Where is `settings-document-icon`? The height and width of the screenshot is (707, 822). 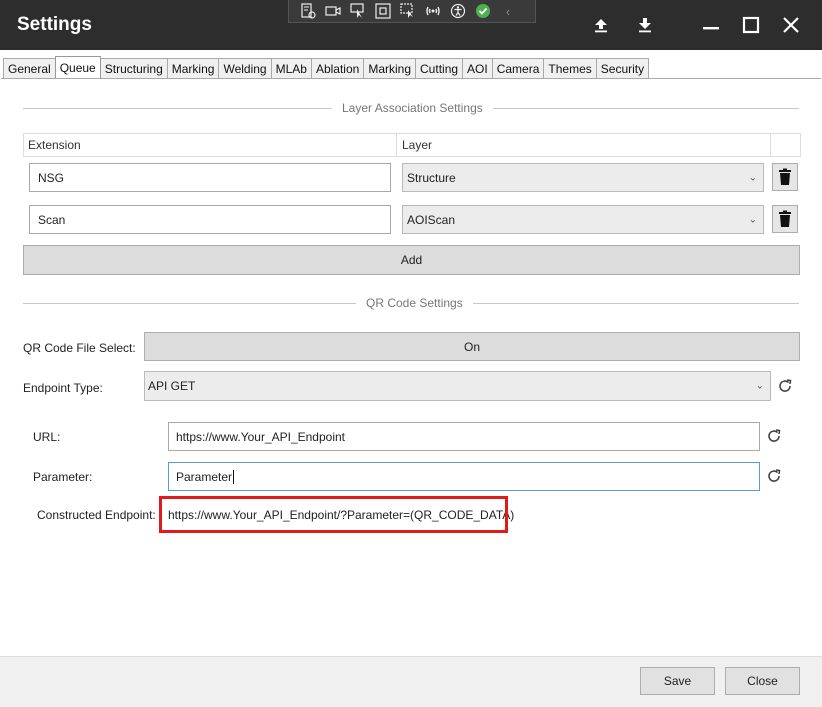
settings-document-icon is located at coordinates (308, 11).